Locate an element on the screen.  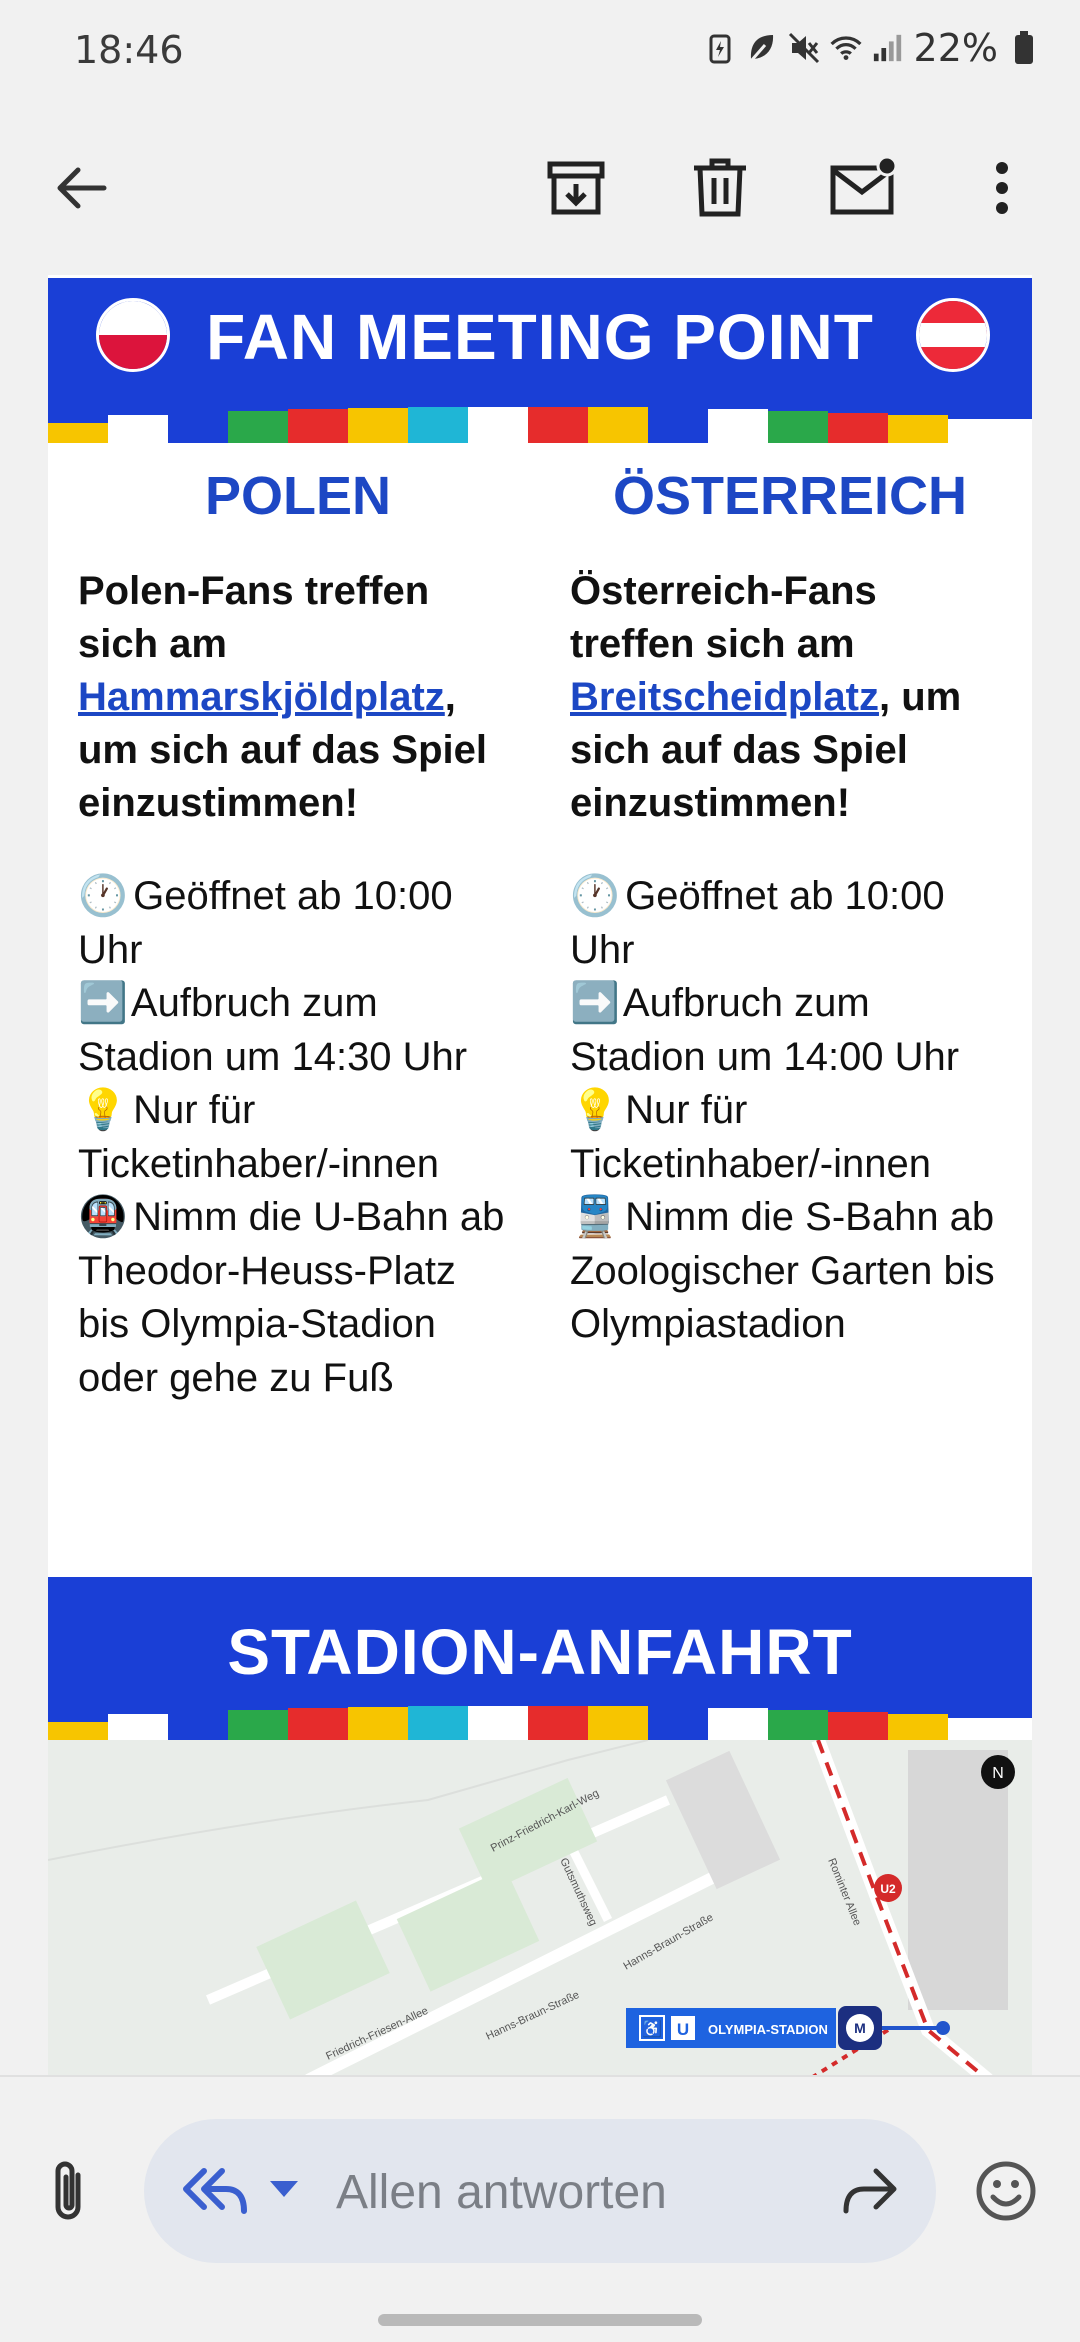
battery-percent: 22% is located at coordinates (955, 48).